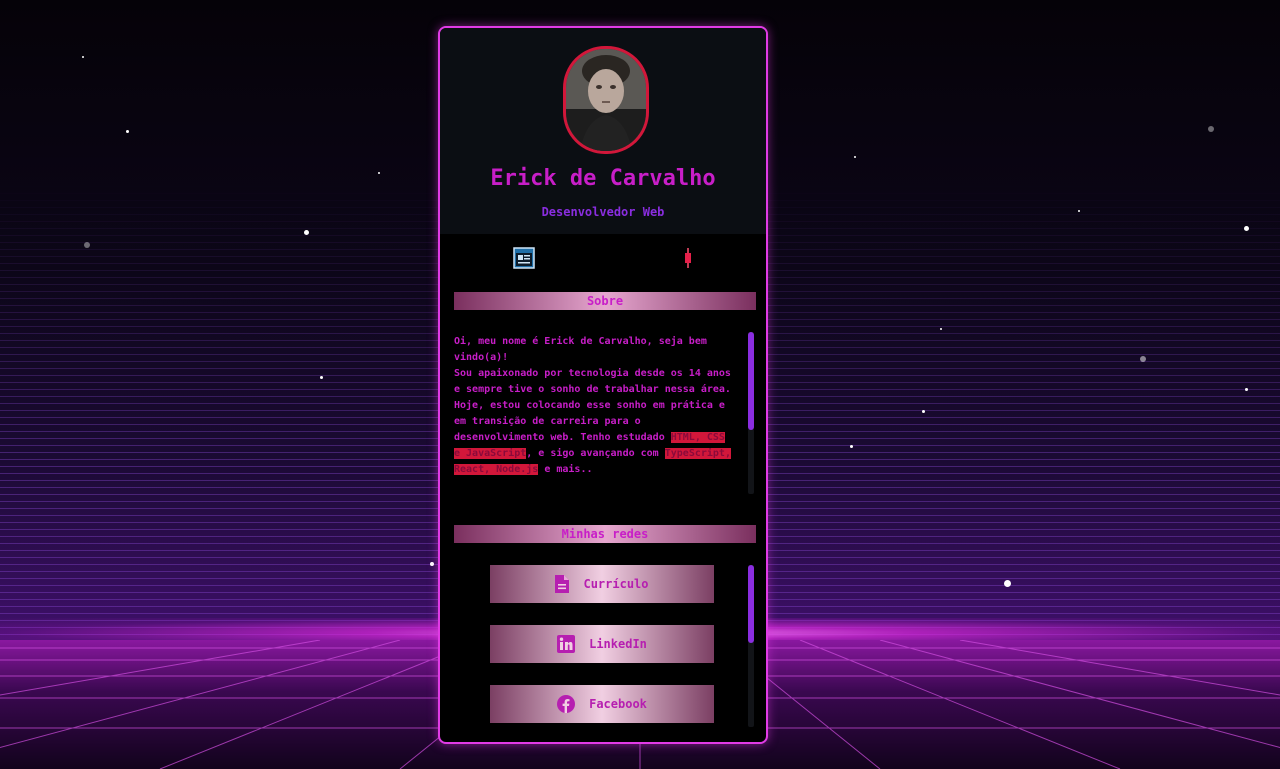  Describe the element at coordinates (618, 644) in the screenshot. I see `linkedin-label: LinkedIn` at that location.